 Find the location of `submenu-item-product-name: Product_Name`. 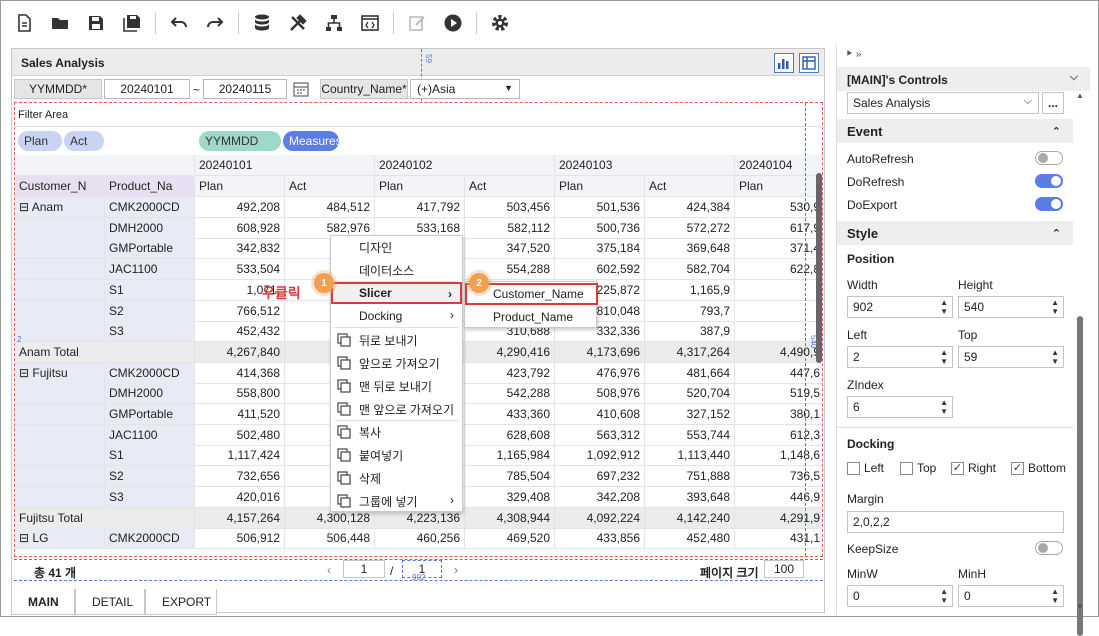

submenu-item-product-name: Product_Name is located at coordinates (530, 317).